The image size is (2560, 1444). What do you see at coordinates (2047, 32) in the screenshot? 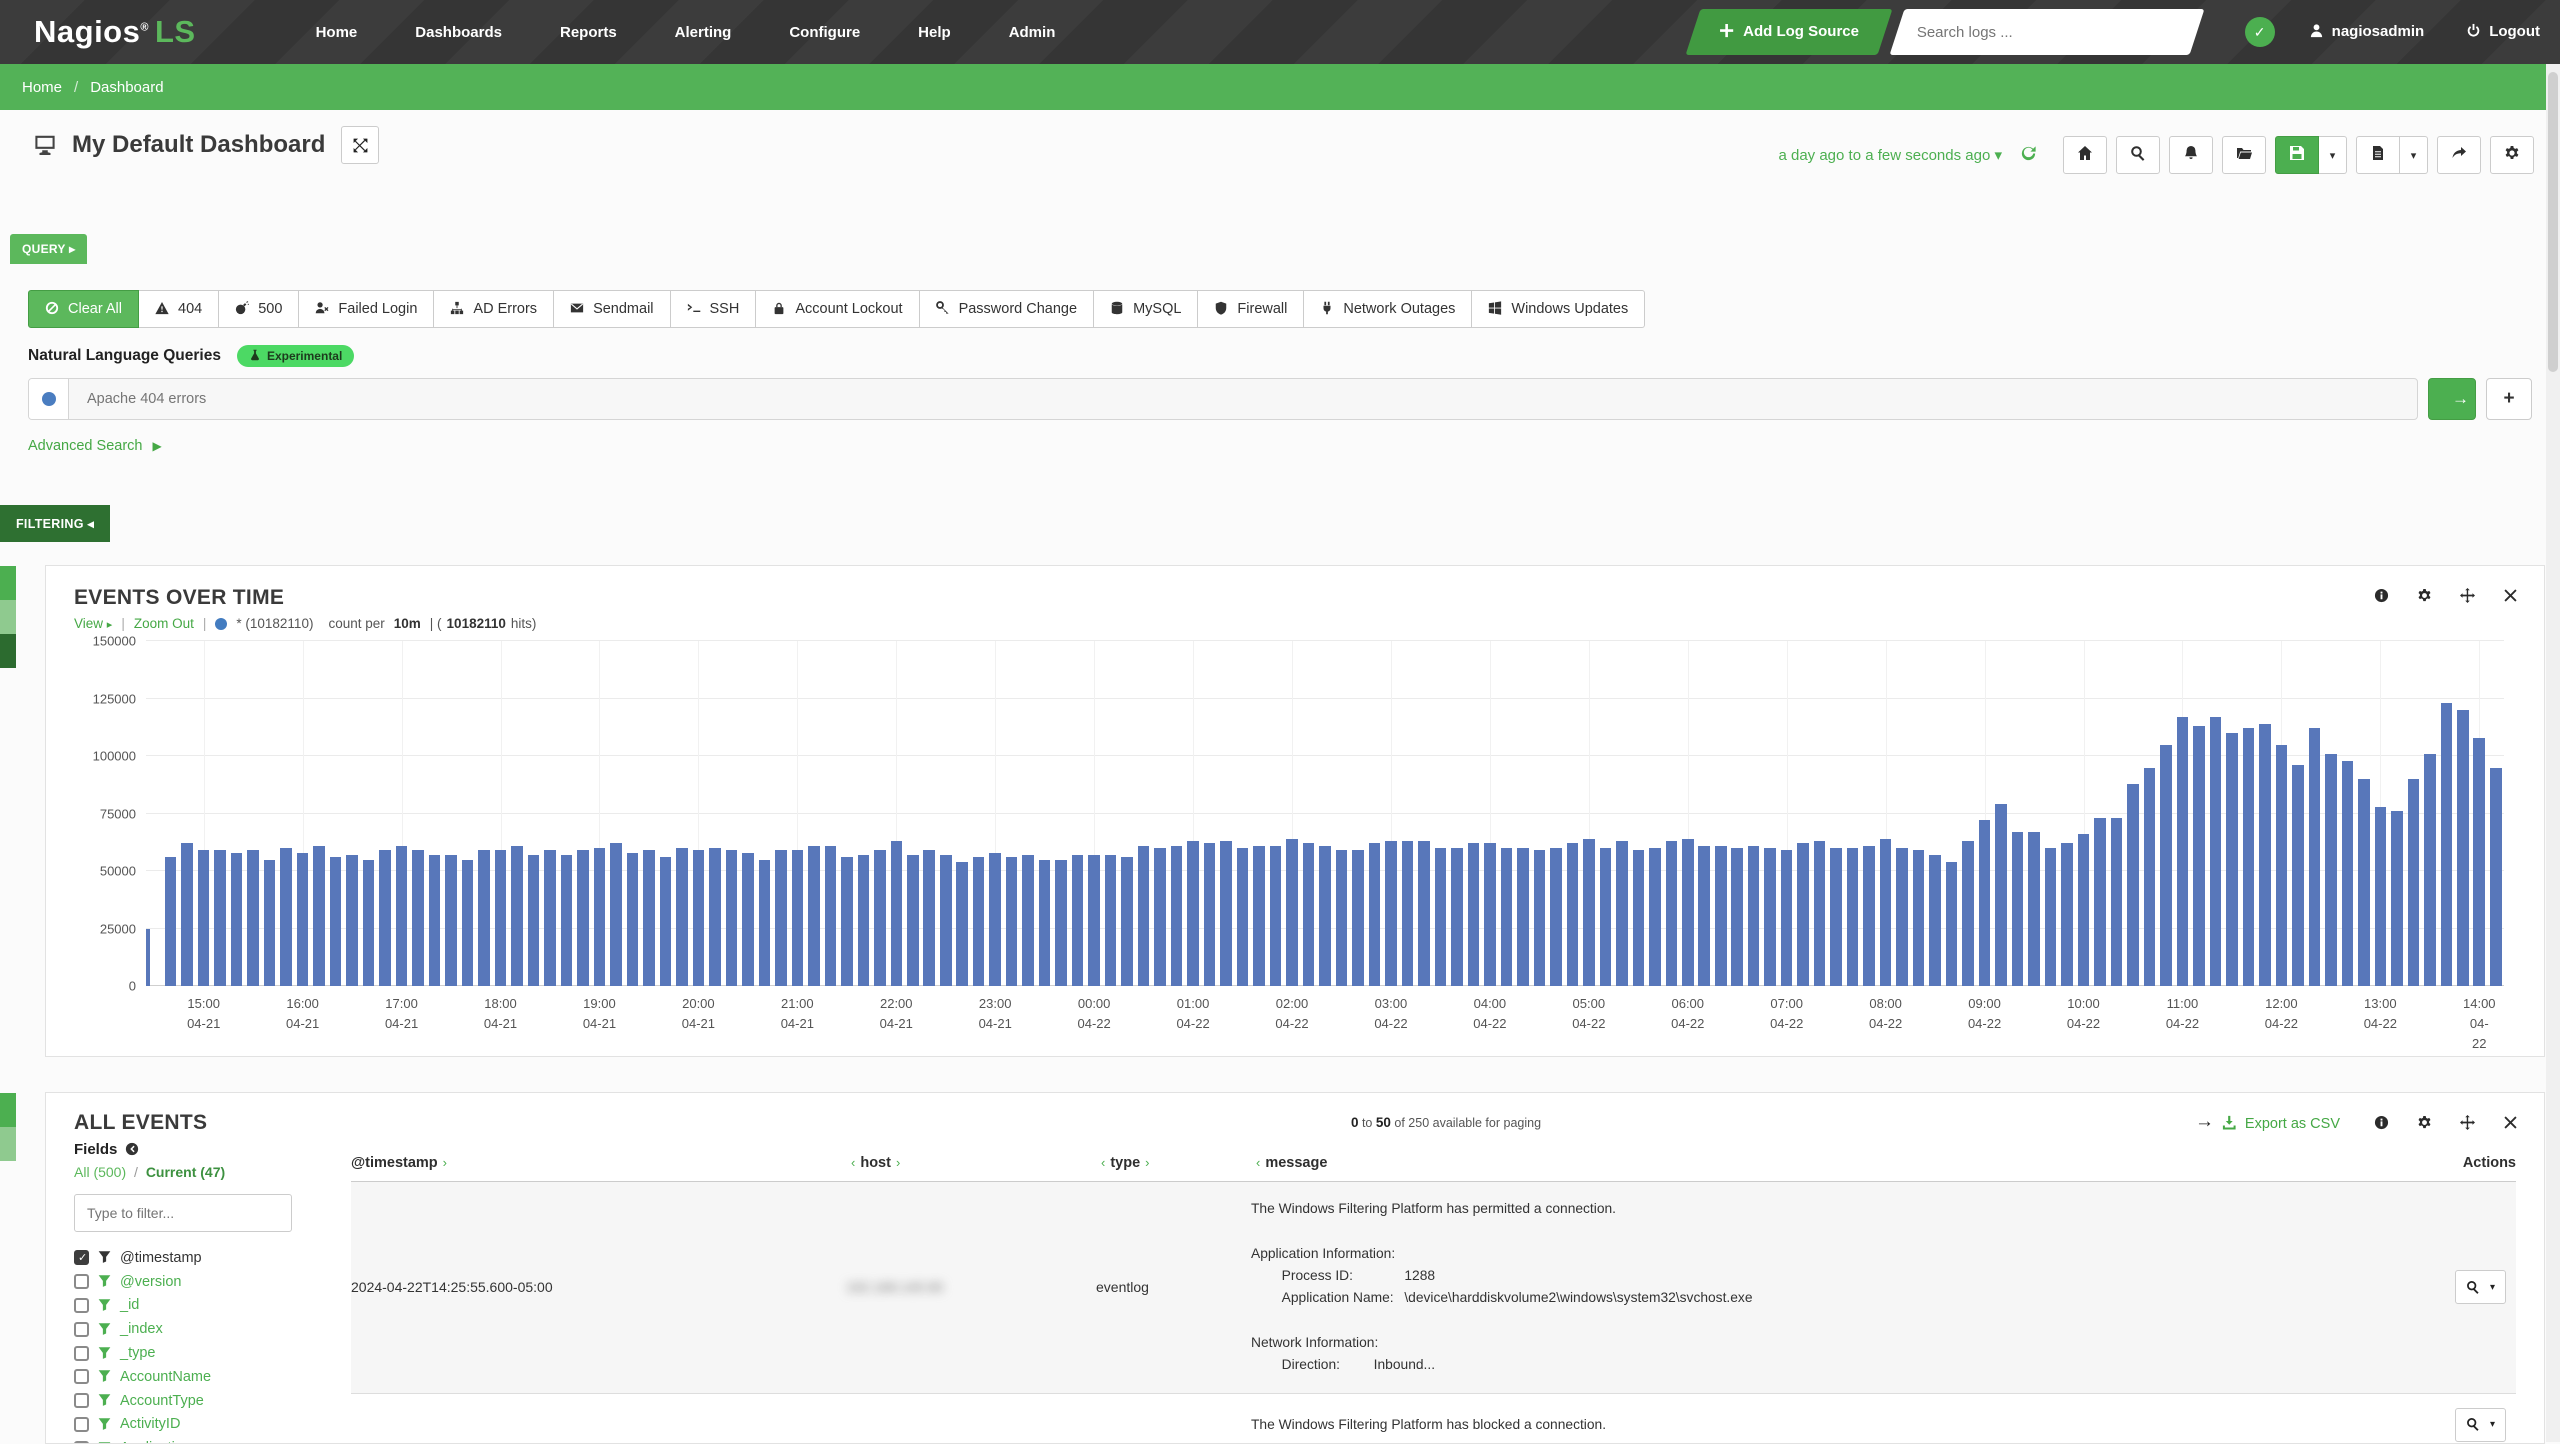
I see `log-search-input` at bounding box center [2047, 32].